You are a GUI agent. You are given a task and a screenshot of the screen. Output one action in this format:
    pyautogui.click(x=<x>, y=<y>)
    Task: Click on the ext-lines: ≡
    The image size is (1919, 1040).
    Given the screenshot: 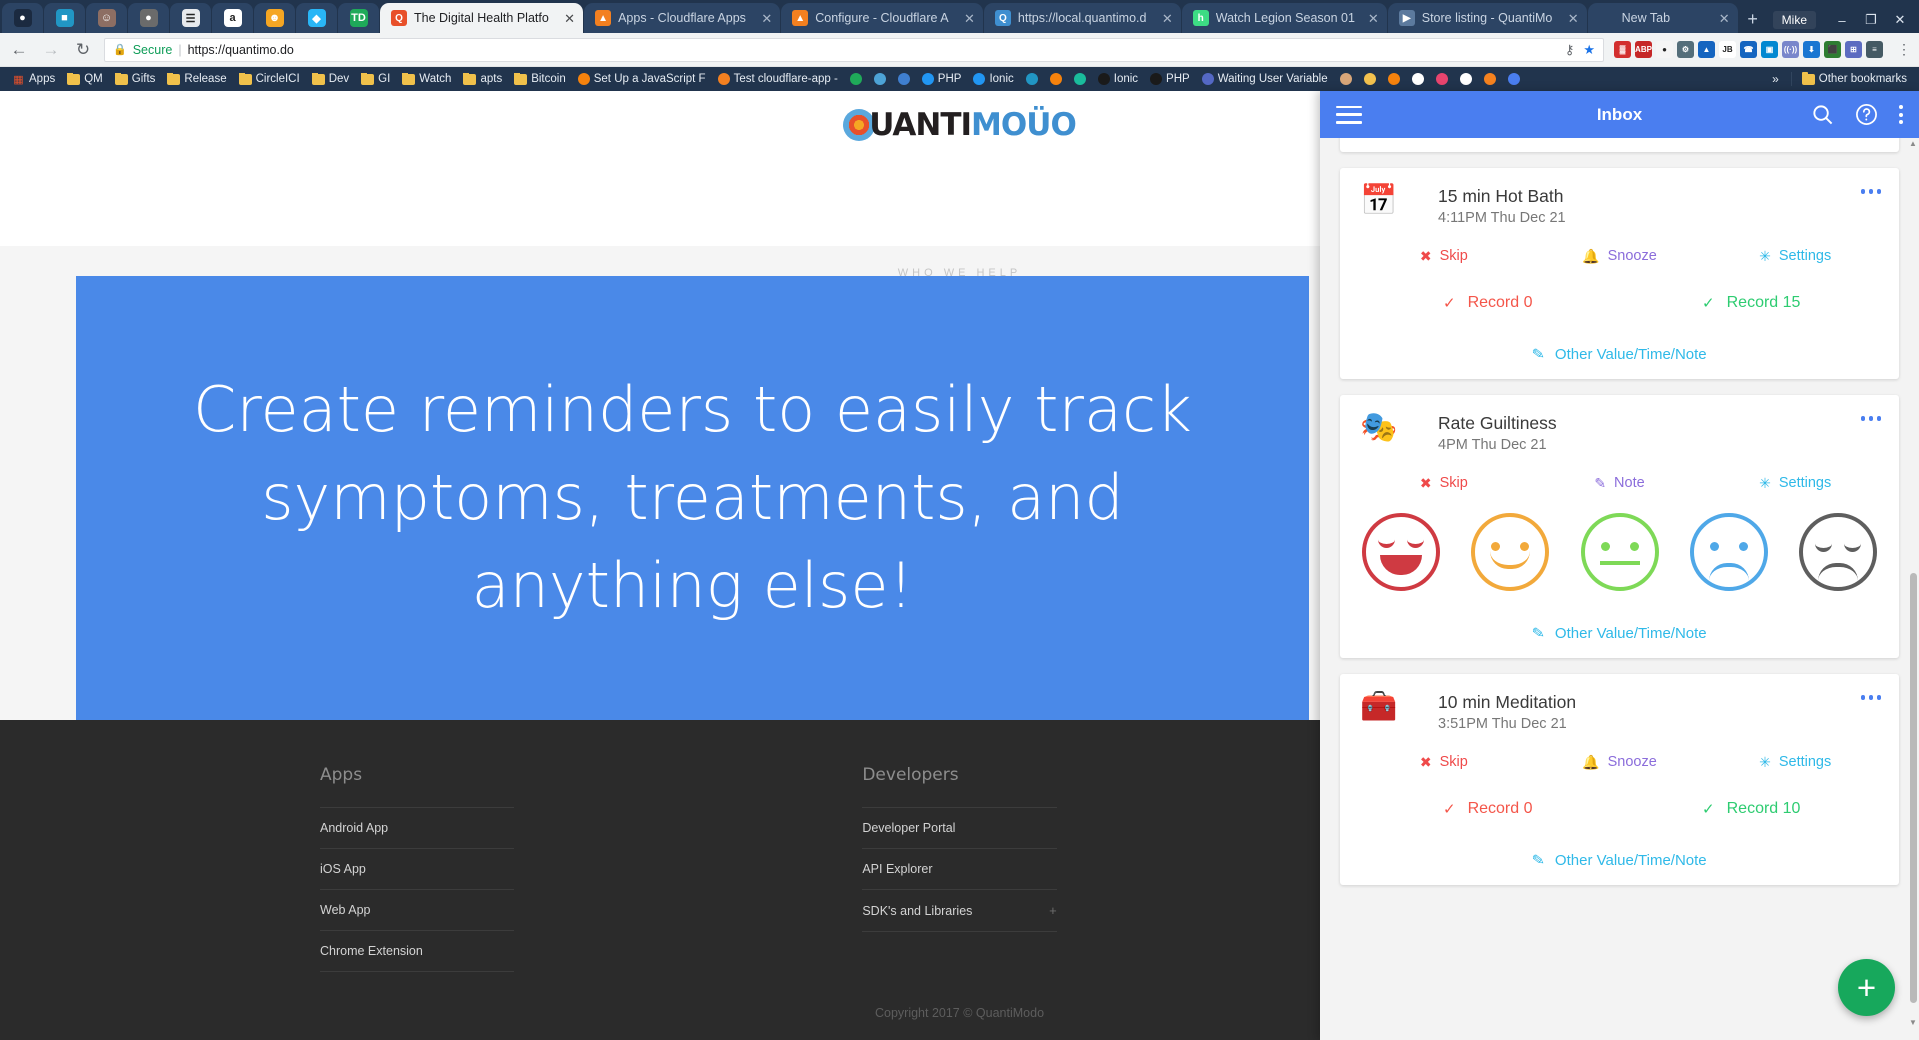 What is the action you would take?
    pyautogui.click(x=1874, y=49)
    